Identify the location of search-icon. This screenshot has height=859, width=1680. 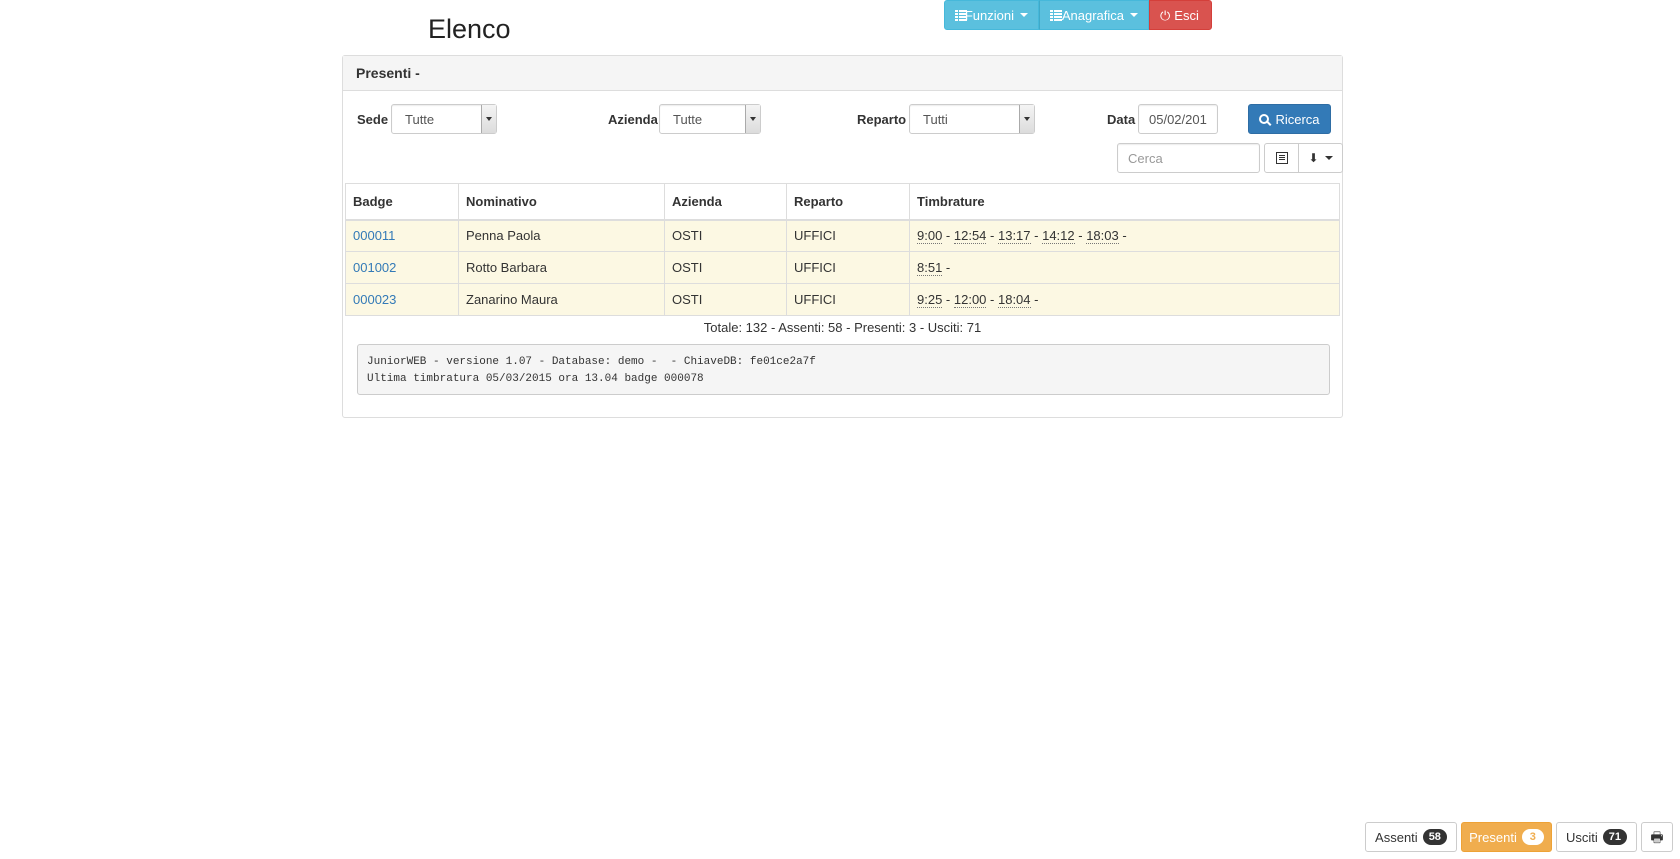
(1264, 119).